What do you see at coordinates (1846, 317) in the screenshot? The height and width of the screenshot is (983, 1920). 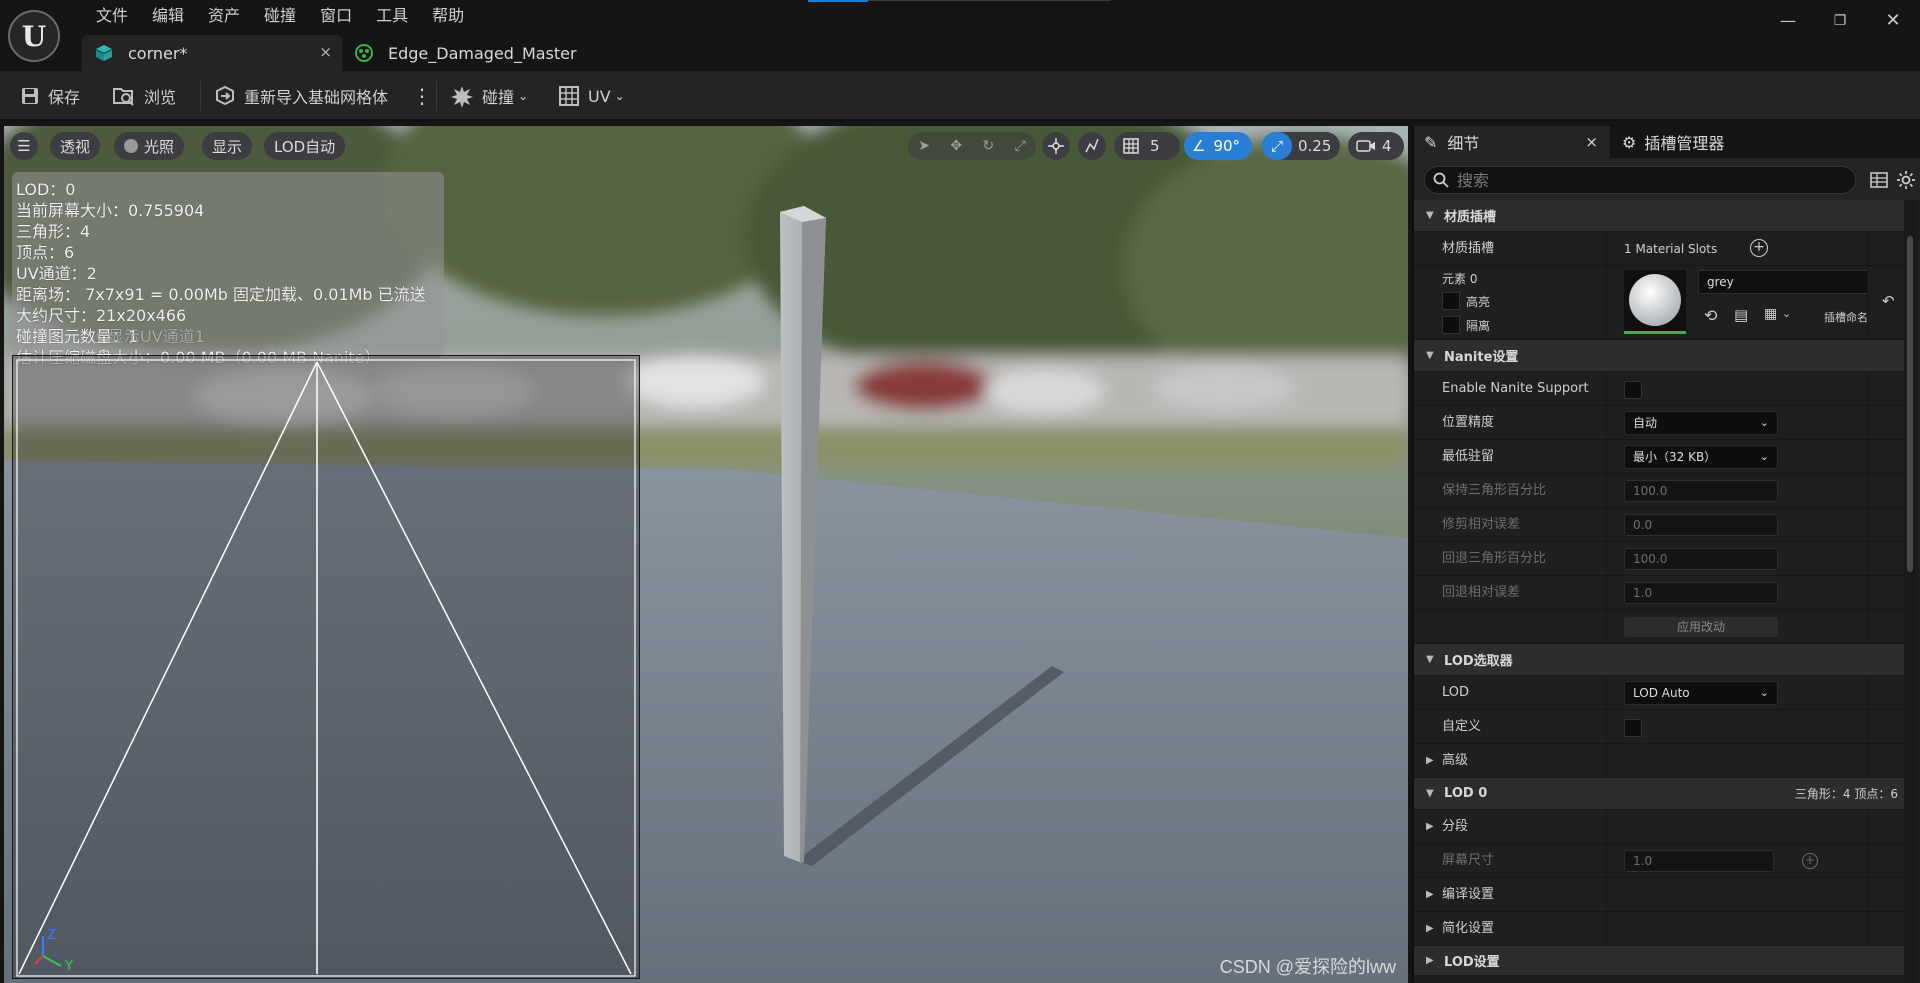 I see `slot-name-label: 插槽命名` at bounding box center [1846, 317].